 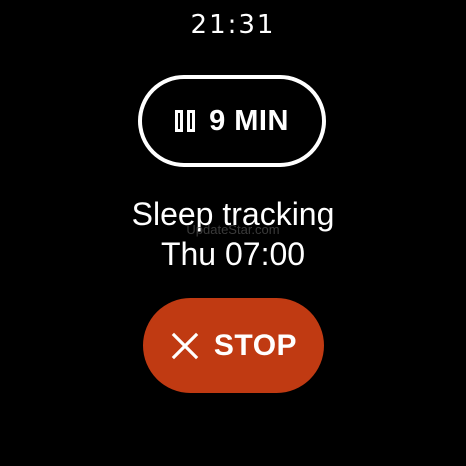 What do you see at coordinates (255, 345) in the screenshot?
I see `stop-label: STOP` at bounding box center [255, 345].